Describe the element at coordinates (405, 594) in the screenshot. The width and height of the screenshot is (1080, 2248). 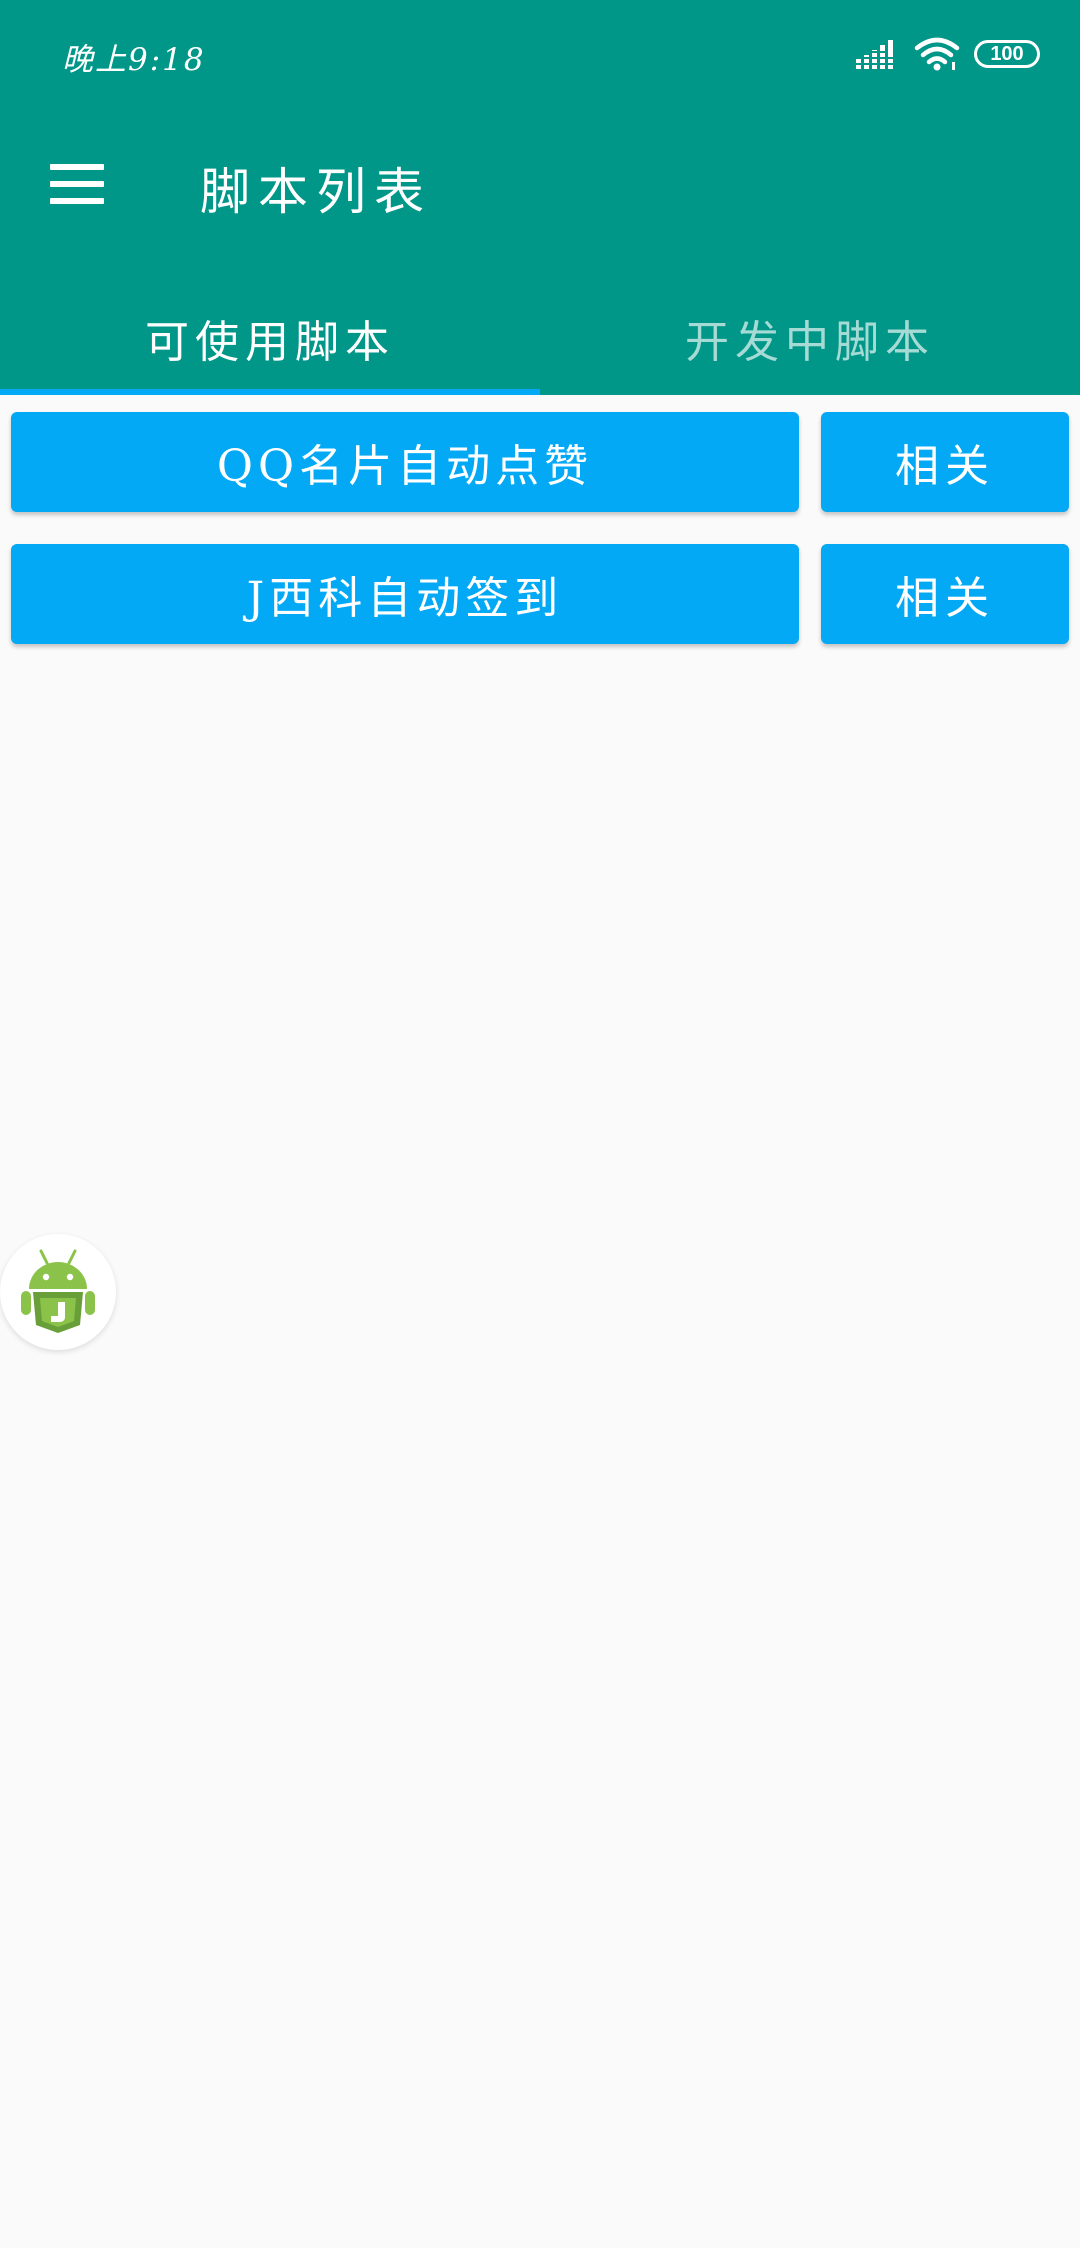
I see `script-button: J西科自动签到` at that location.